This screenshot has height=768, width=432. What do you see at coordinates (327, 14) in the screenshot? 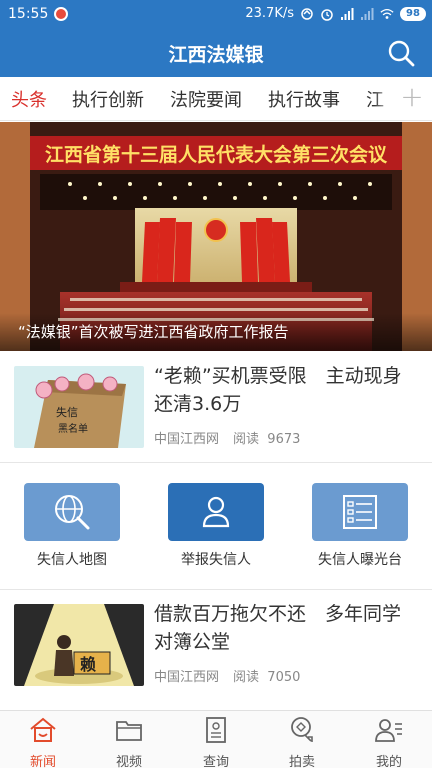
I see `alarm-icon` at bounding box center [327, 14].